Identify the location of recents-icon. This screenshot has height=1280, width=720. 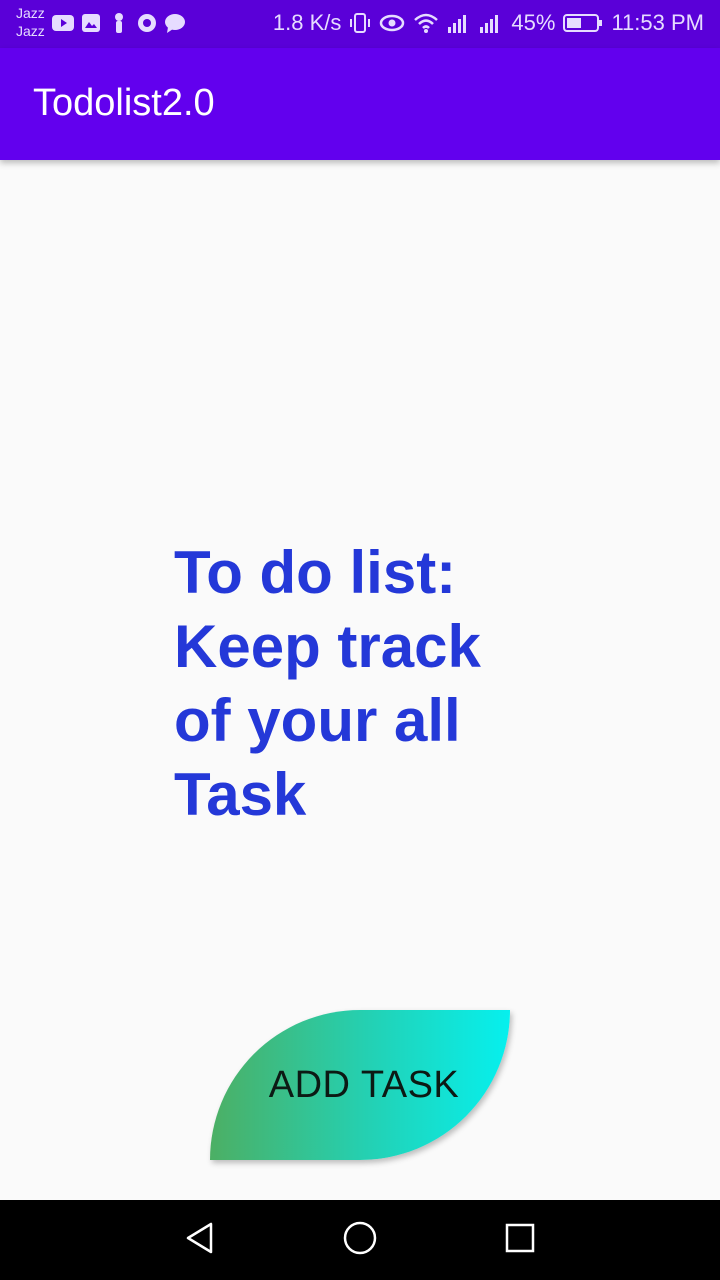
(520, 1240).